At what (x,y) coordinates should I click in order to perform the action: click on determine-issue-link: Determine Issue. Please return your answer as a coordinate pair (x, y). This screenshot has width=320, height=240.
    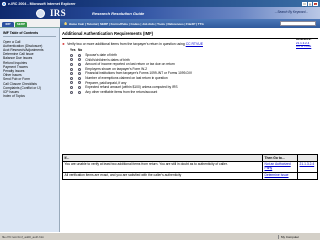
    Looking at the image, I should click on (277, 175).